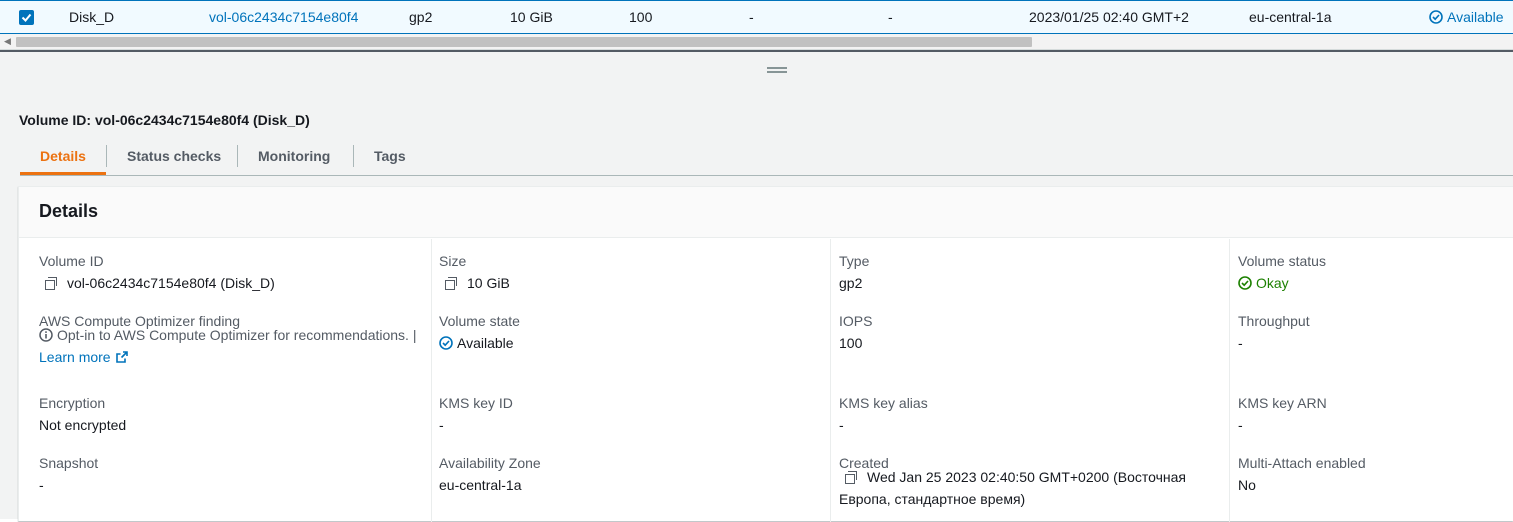 Image resolution: width=1513 pixels, height=522 pixels. I want to click on external-link-icon, so click(121, 357).